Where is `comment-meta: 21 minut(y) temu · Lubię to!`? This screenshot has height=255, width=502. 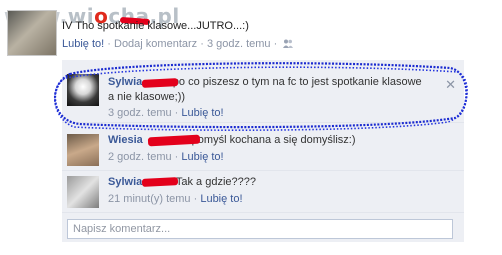 comment-meta: 21 minut(y) temu · Lubię to! is located at coordinates (175, 199).